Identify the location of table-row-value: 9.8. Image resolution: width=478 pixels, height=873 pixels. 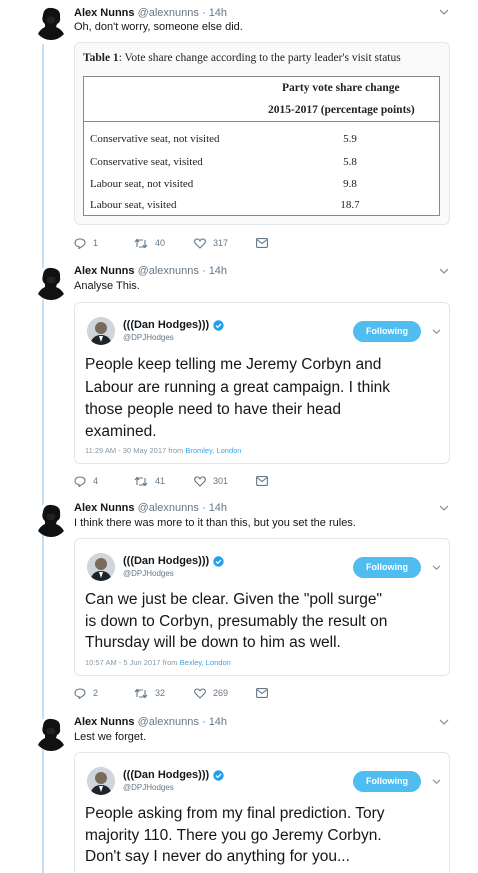
(350, 184).